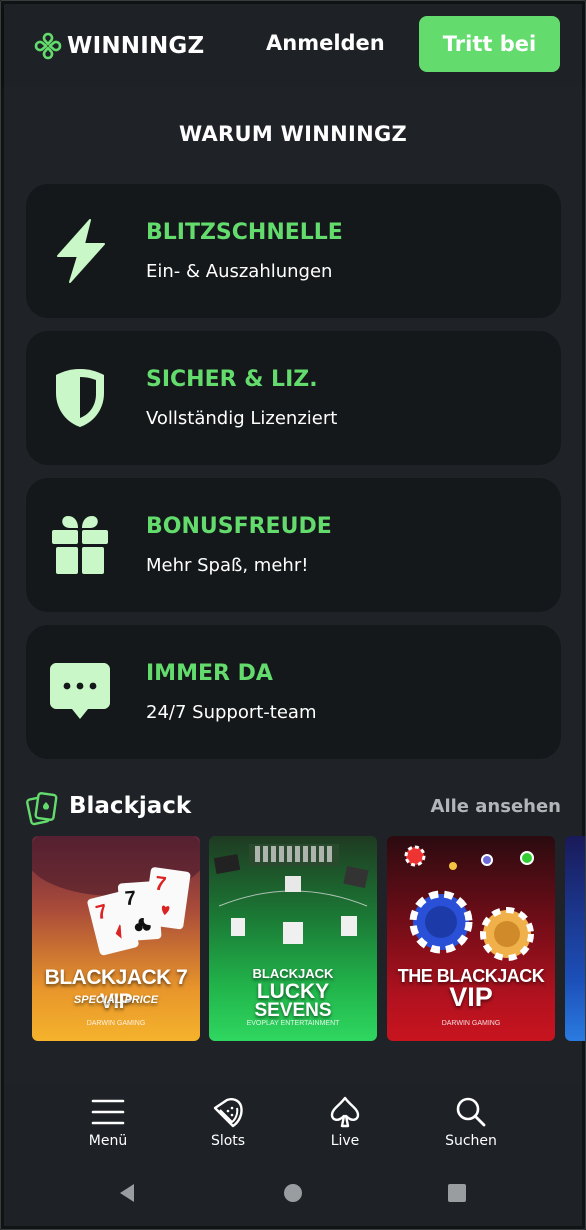 The height and width of the screenshot is (1230, 586). What do you see at coordinates (81, 251) in the screenshot?
I see `lightning-icon` at bounding box center [81, 251].